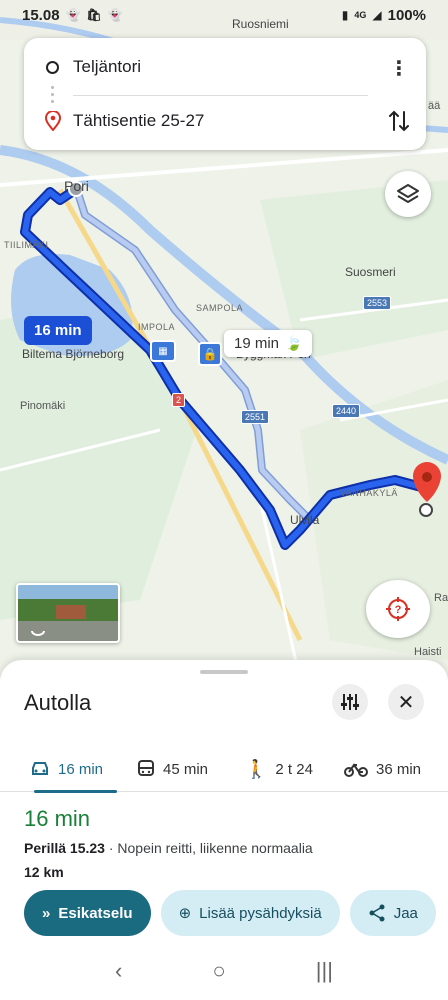 This screenshot has width=448, height=1000. I want to click on tab-transit: 45 min, so click(172, 769).